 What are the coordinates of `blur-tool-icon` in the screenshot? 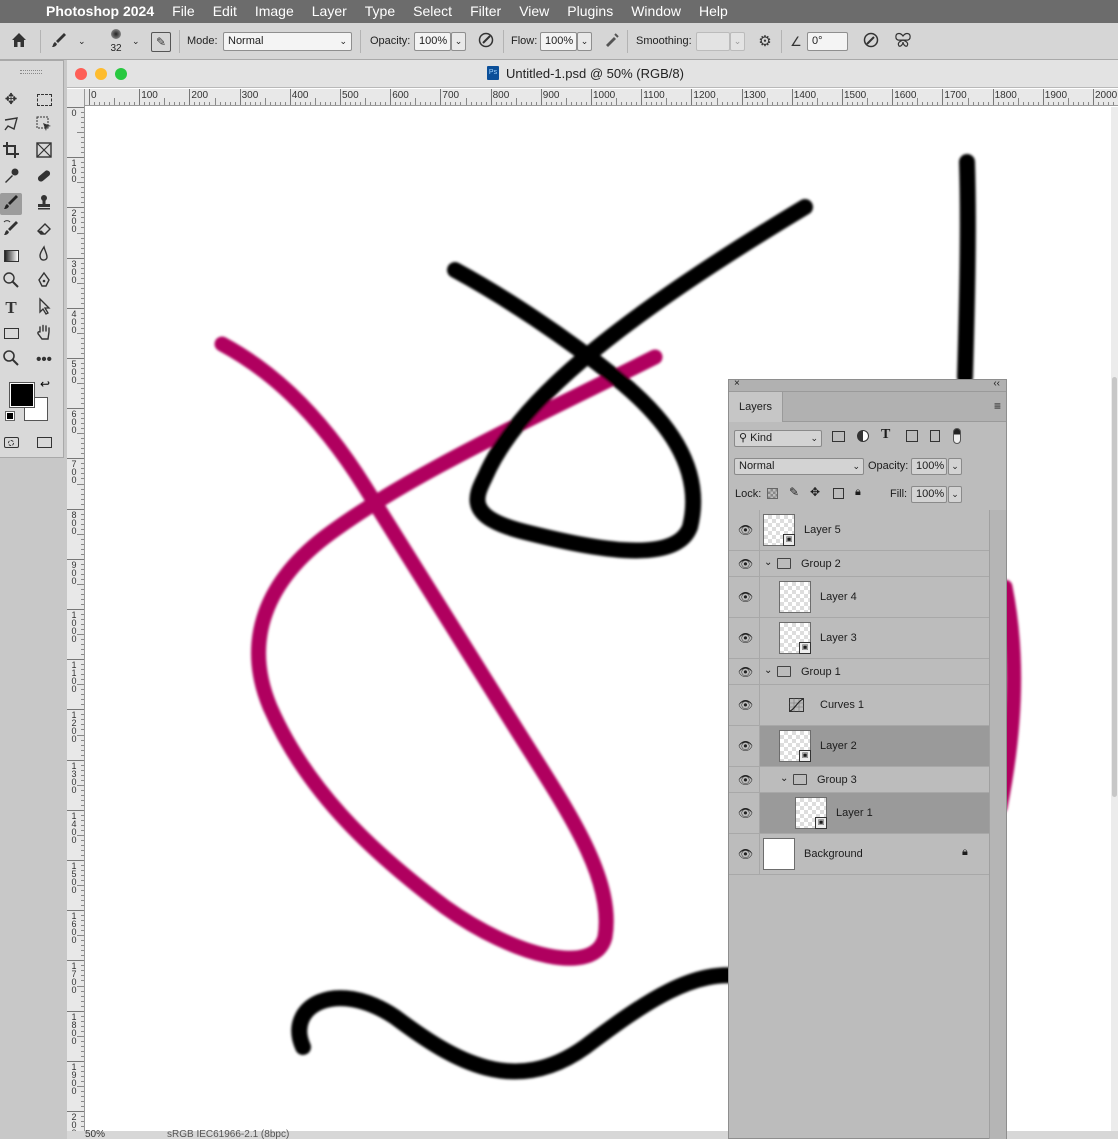 It's located at (44, 256).